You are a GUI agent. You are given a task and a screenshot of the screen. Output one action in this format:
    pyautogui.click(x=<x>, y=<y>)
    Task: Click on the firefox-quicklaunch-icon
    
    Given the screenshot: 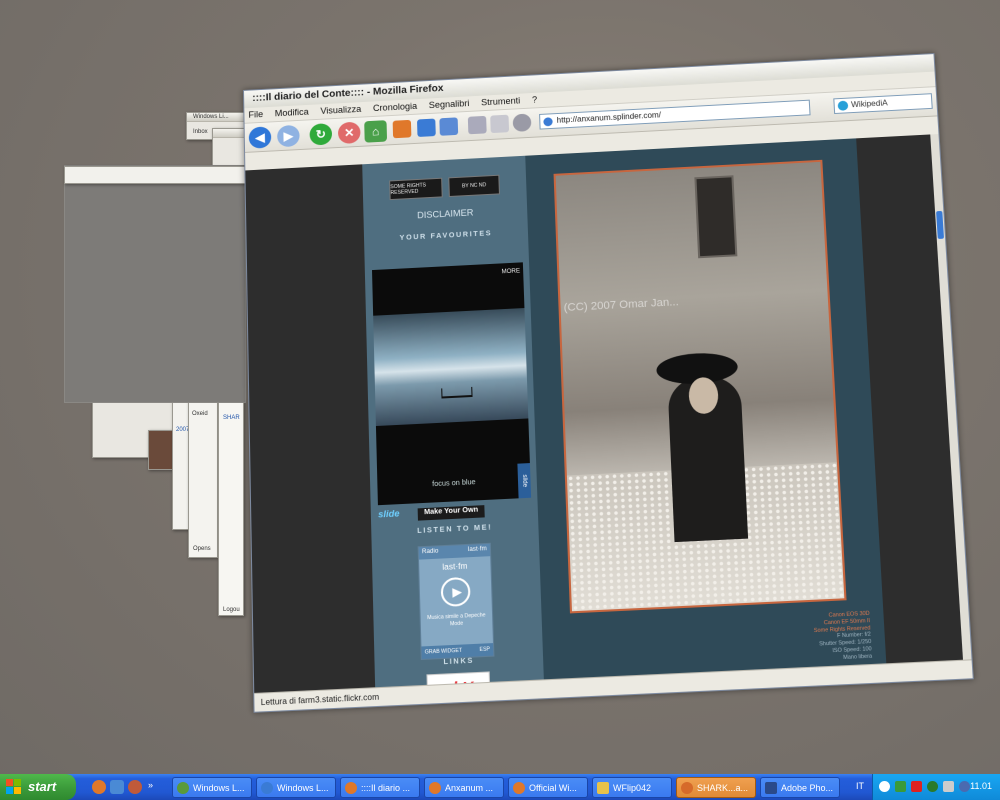 What is the action you would take?
    pyautogui.click(x=99, y=787)
    